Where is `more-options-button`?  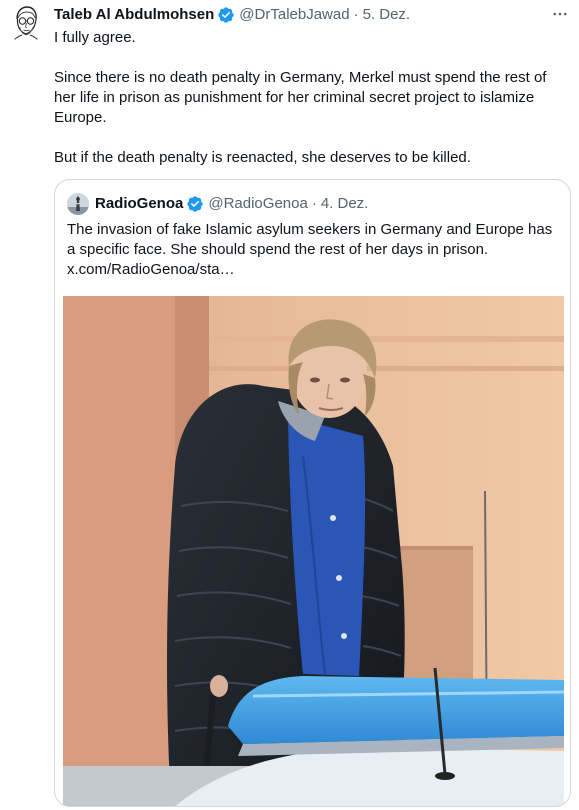
more-options-button is located at coordinates (560, 14).